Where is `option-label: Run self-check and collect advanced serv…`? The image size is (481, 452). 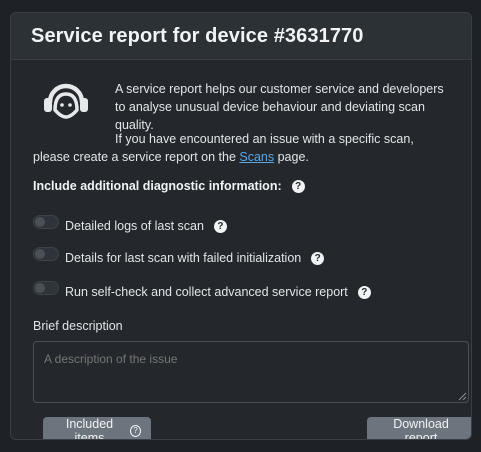 option-label: Run self-check and collect advanced serv… is located at coordinates (206, 292).